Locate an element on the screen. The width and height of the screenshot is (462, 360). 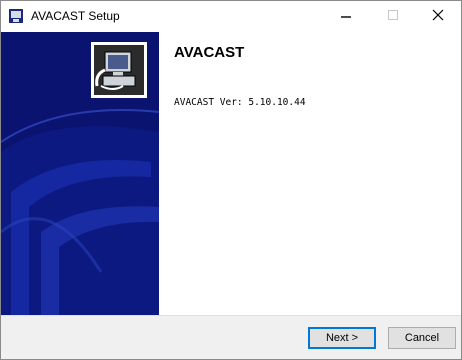
close-button is located at coordinates (438, 16).